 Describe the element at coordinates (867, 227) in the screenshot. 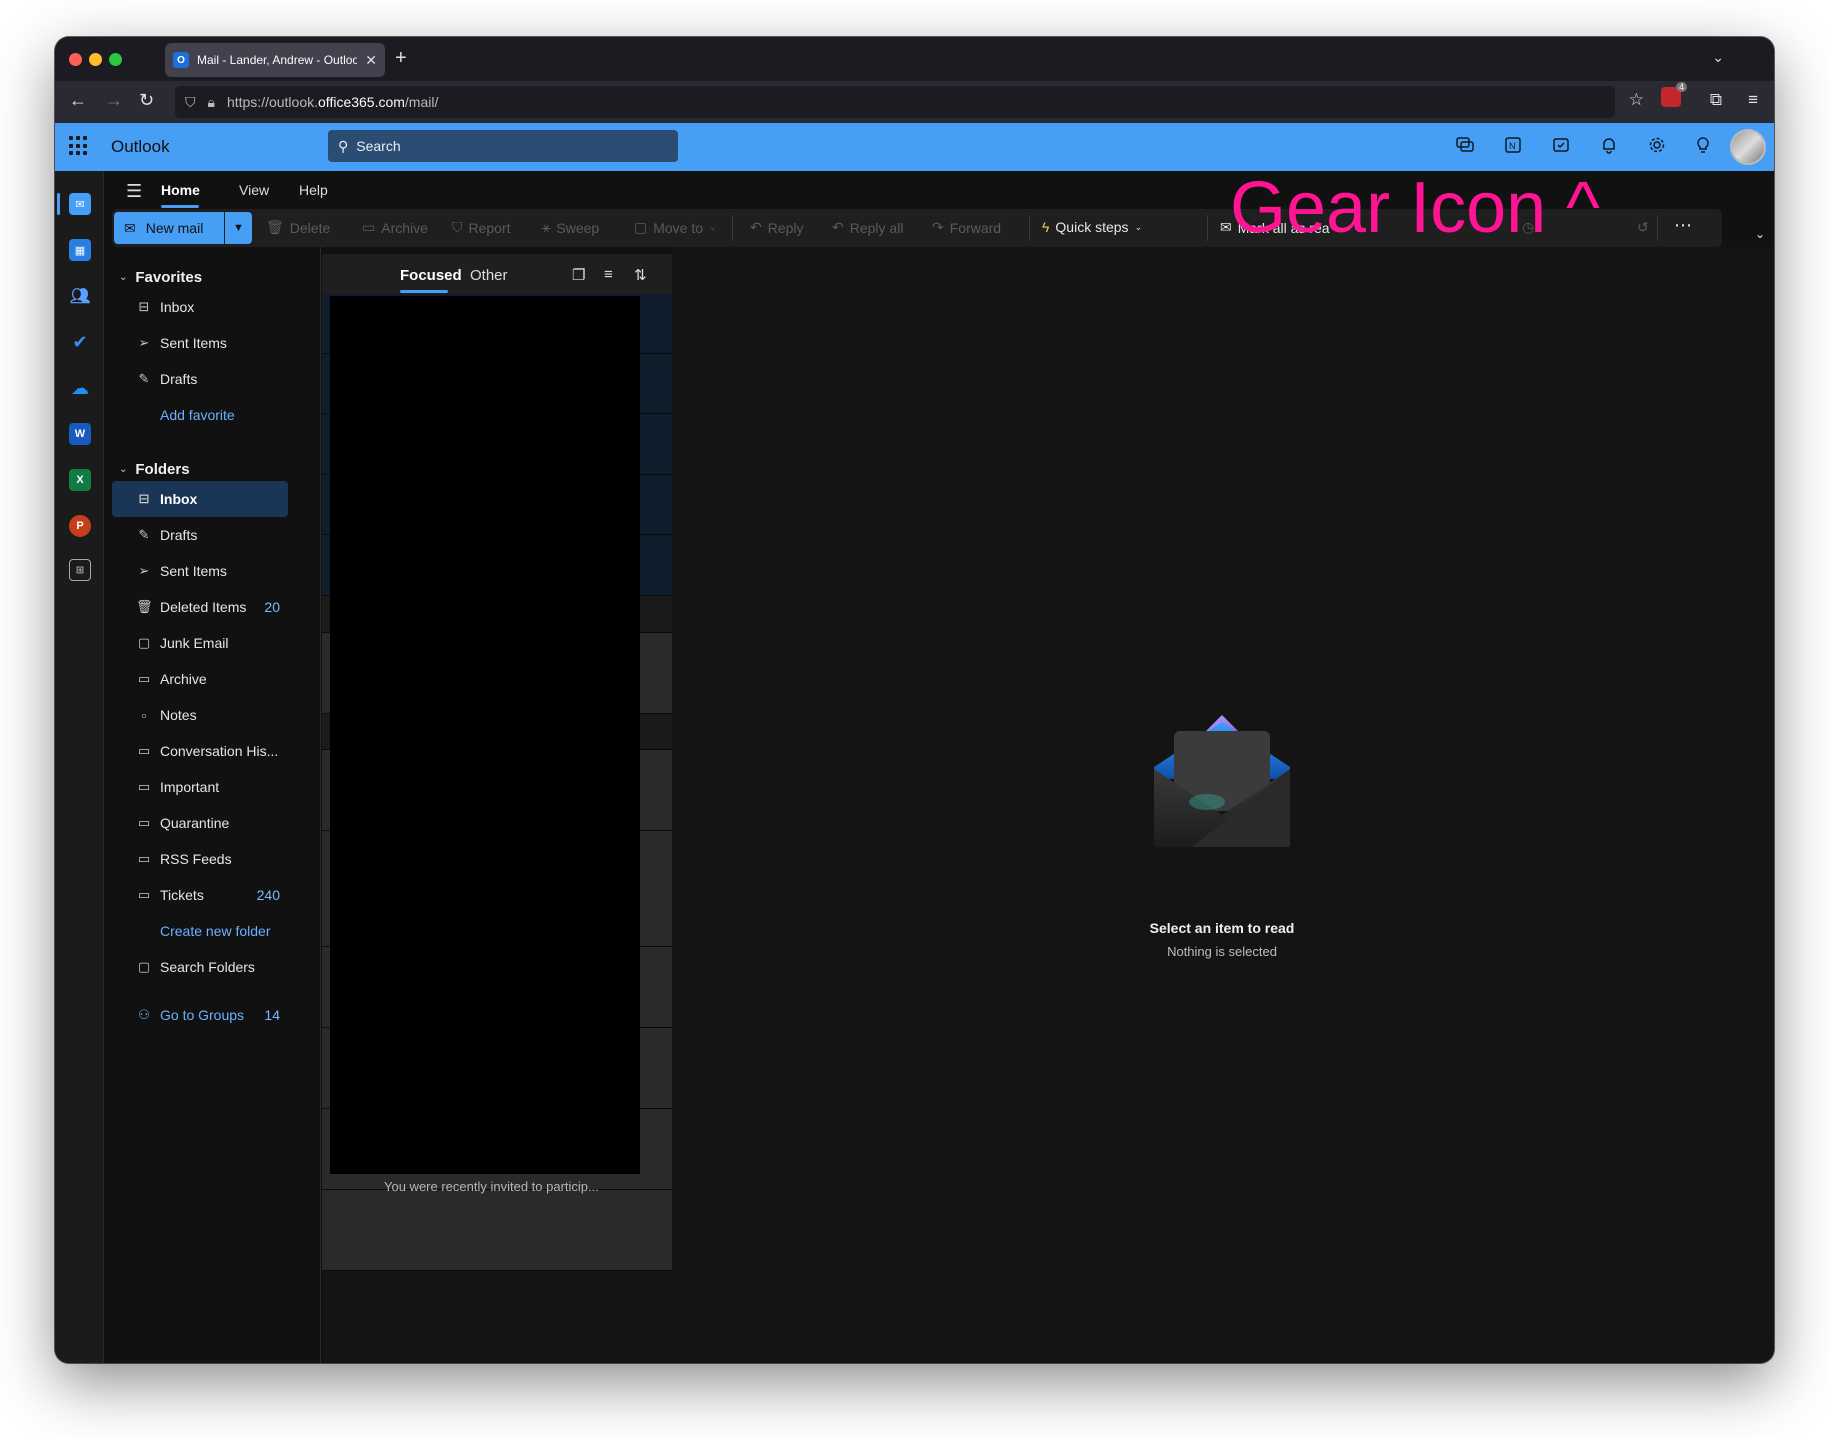

I see `reply-all-button: ↶ Reply all` at that location.